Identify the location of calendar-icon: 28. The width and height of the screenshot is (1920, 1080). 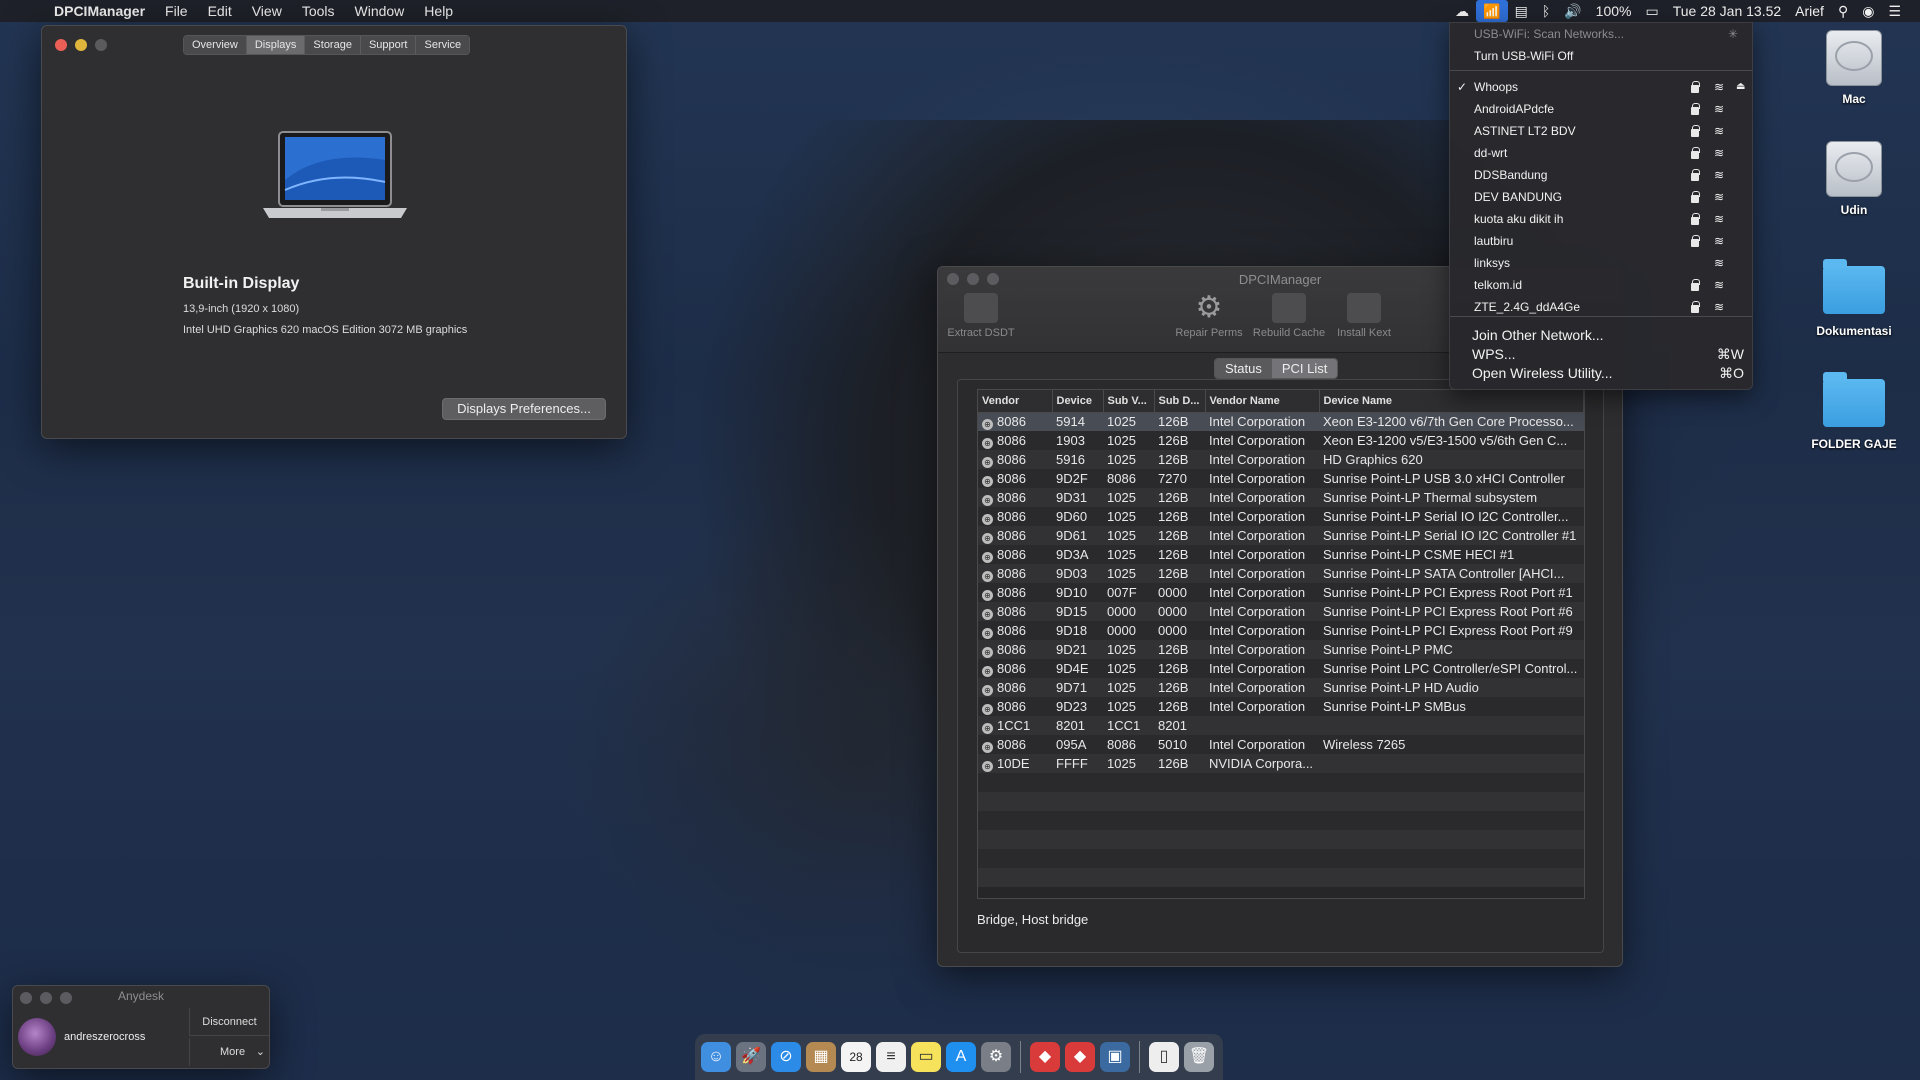
(856, 1057).